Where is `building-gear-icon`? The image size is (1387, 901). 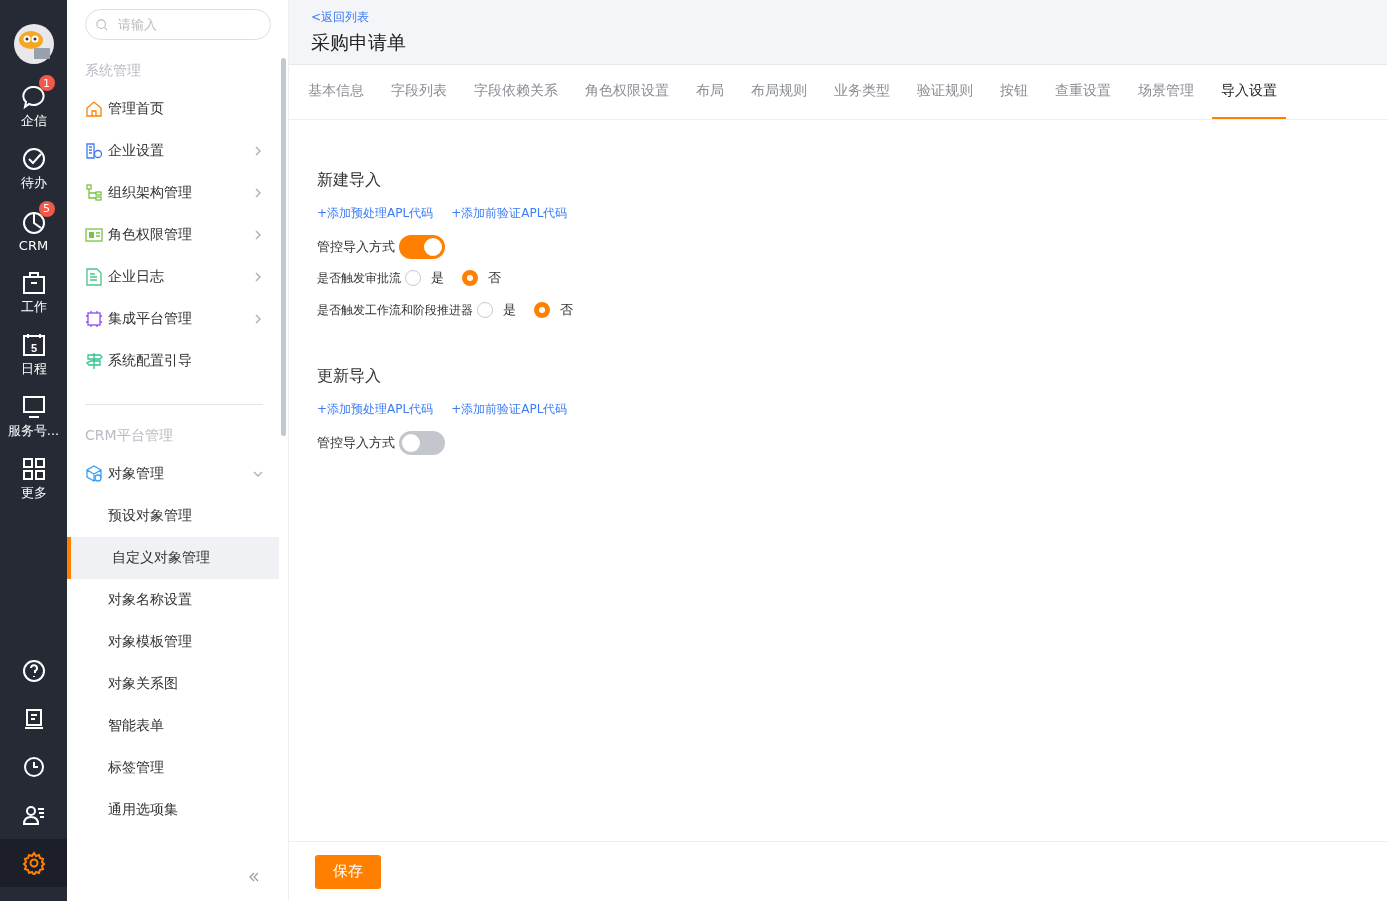 building-gear-icon is located at coordinates (94, 151).